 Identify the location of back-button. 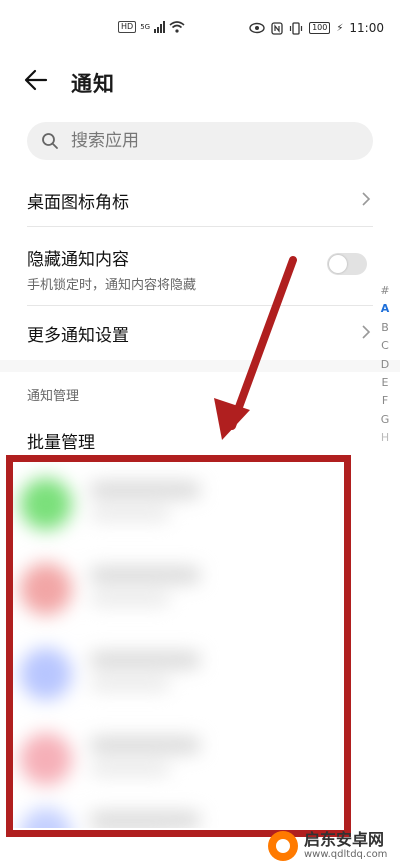
(40, 83).